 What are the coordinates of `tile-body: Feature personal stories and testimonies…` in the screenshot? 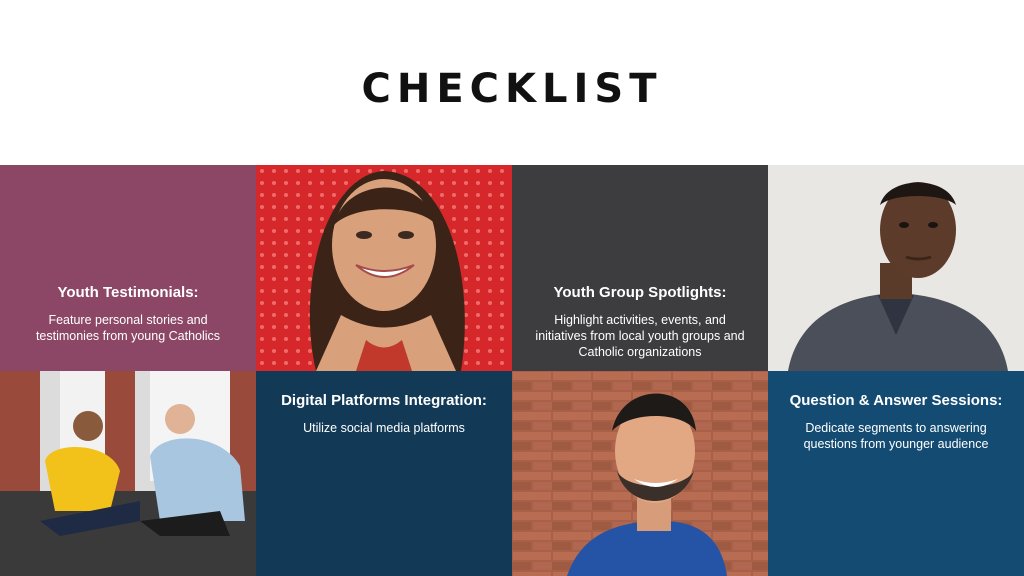 It's located at (128, 328).